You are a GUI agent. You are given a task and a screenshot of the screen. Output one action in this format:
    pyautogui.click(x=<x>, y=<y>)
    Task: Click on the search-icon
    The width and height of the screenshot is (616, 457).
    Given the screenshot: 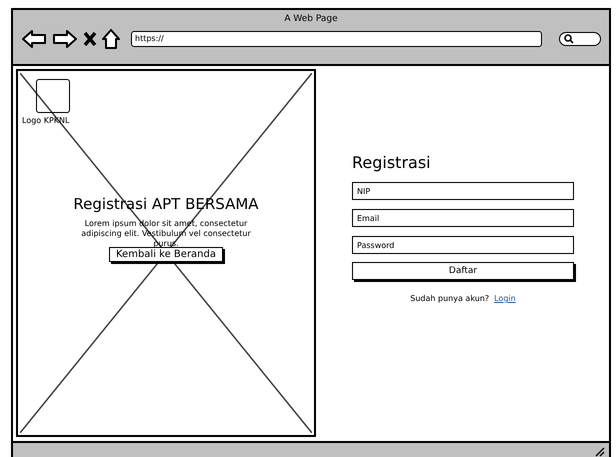 What is the action you would take?
    pyautogui.click(x=569, y=39)
    